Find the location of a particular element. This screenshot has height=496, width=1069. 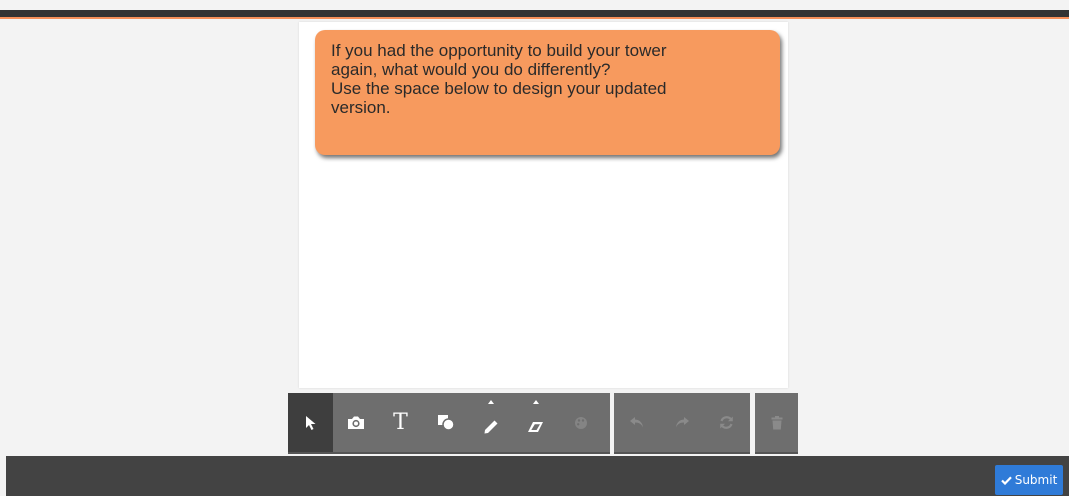

cursor-arrow-icon is located at coordinates (310, 422).